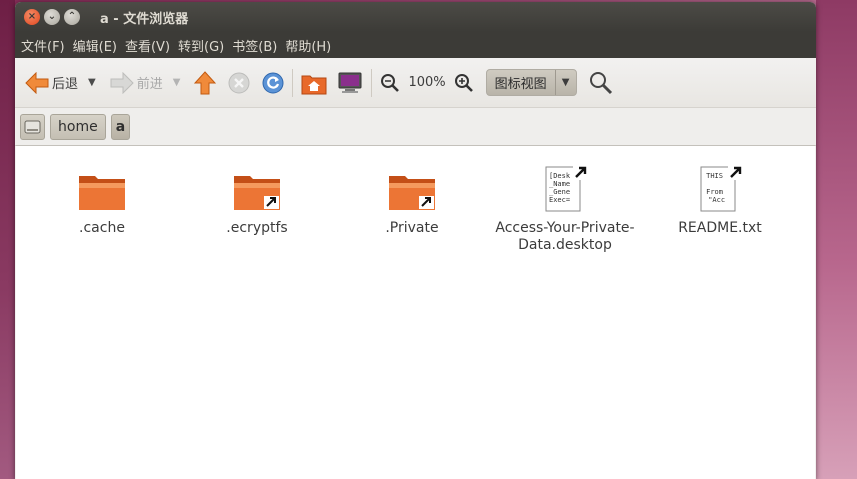 Image resolution: width=857 pixels, height=479 pixels. I want to click on forward-button: 前进, so click(136, 83).